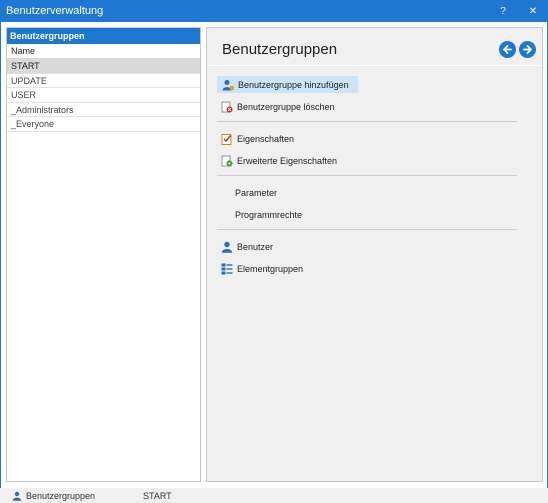  Describe the element at coordinates (103, 124) in the screenshot. I see `group-row-everyone: _Everyone` at that location.